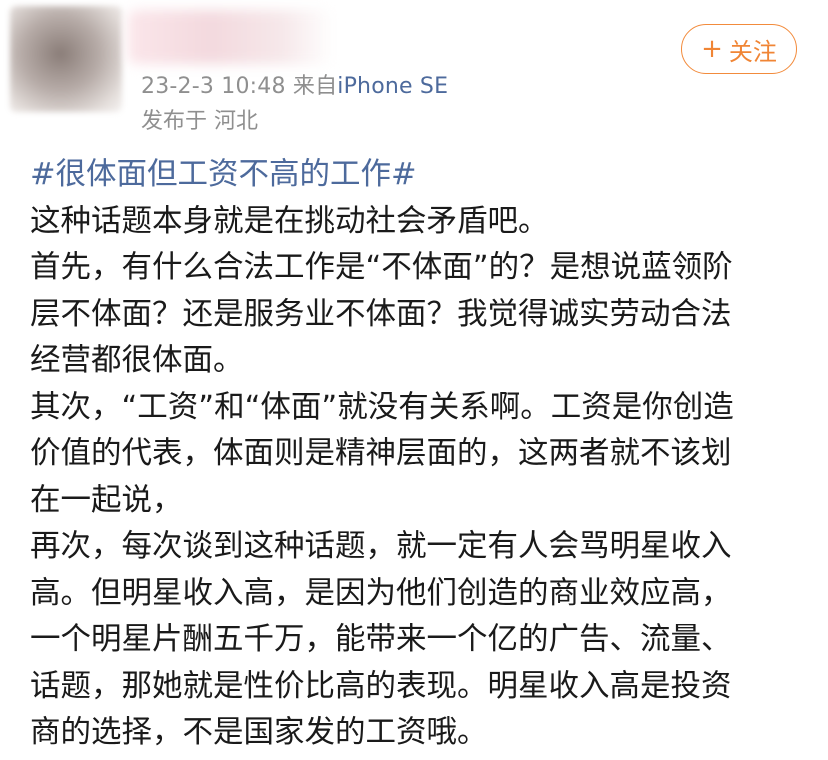 This screenshot has width=828, height=760. Describe the element at coordinates (712, 49) in the screenshot. I see `plus-icon: +` at that location.